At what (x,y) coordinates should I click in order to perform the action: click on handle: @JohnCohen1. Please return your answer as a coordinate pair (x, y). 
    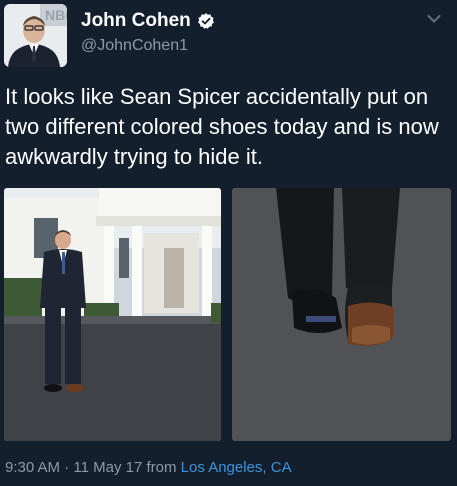
    Looking at the image, I should click on (148, 46).